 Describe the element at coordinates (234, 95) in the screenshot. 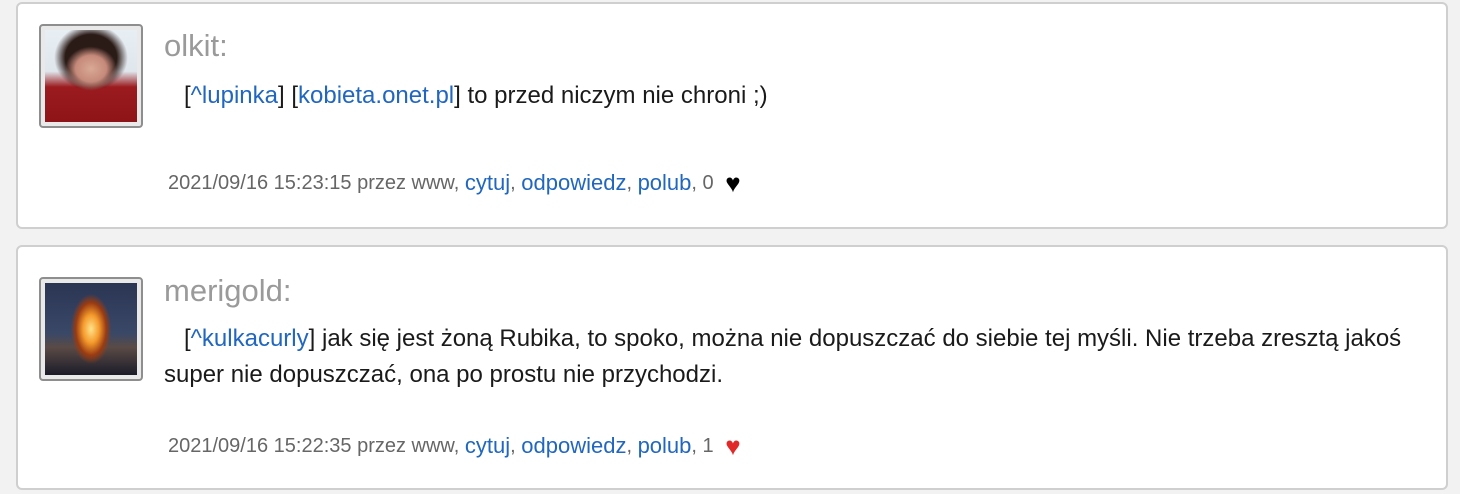

I see `user-mention-link: ^lupinka` at that location.